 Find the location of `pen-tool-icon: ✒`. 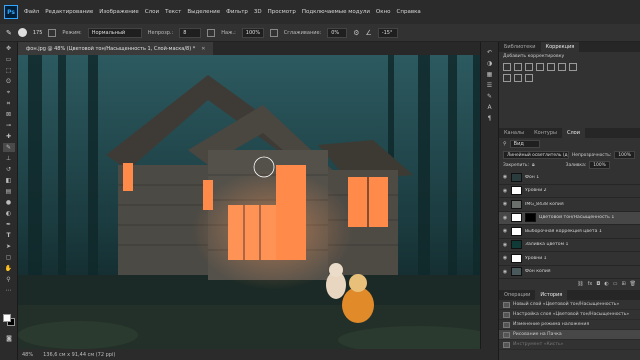

pen-tool-icon: ✒ is located at coordinates (9, 224).